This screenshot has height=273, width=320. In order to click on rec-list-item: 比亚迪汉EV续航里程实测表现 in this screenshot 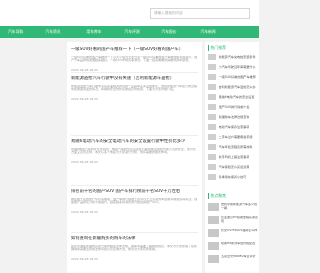, I will do `click(233, 220)`.